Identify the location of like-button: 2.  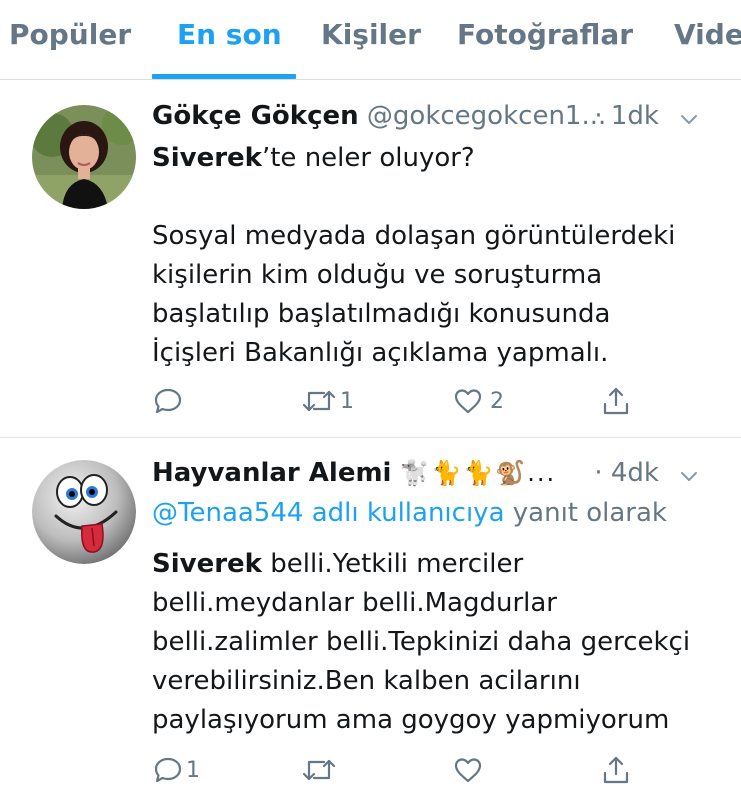
(478, 401).